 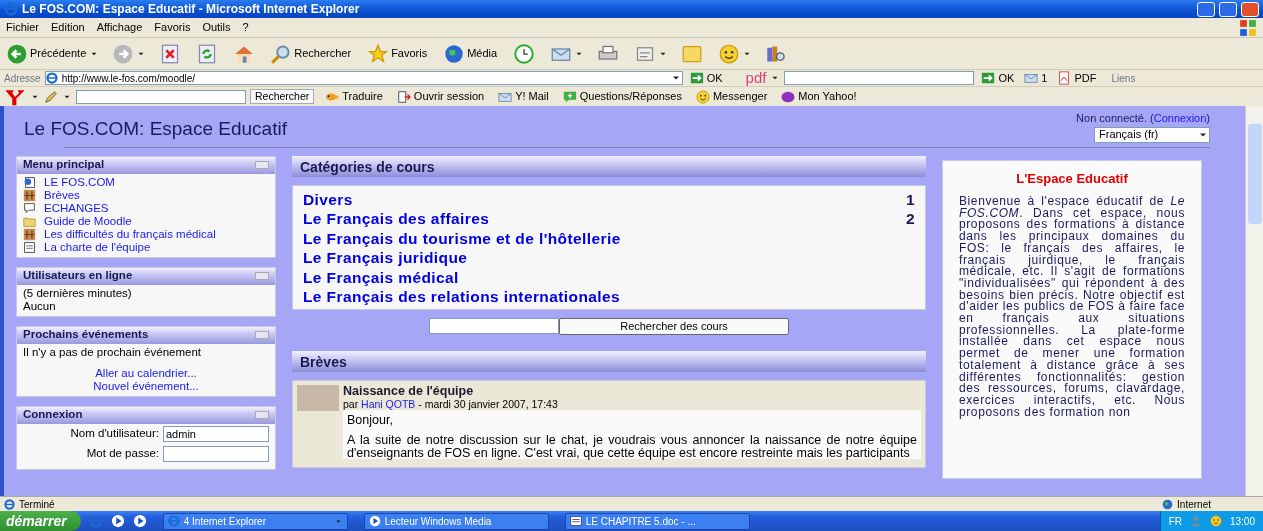 What do you see at coordinates (78, 293) in the screenshot?
I see `block-text: (5 dernières minutes)` at bounding box center [78, 293].